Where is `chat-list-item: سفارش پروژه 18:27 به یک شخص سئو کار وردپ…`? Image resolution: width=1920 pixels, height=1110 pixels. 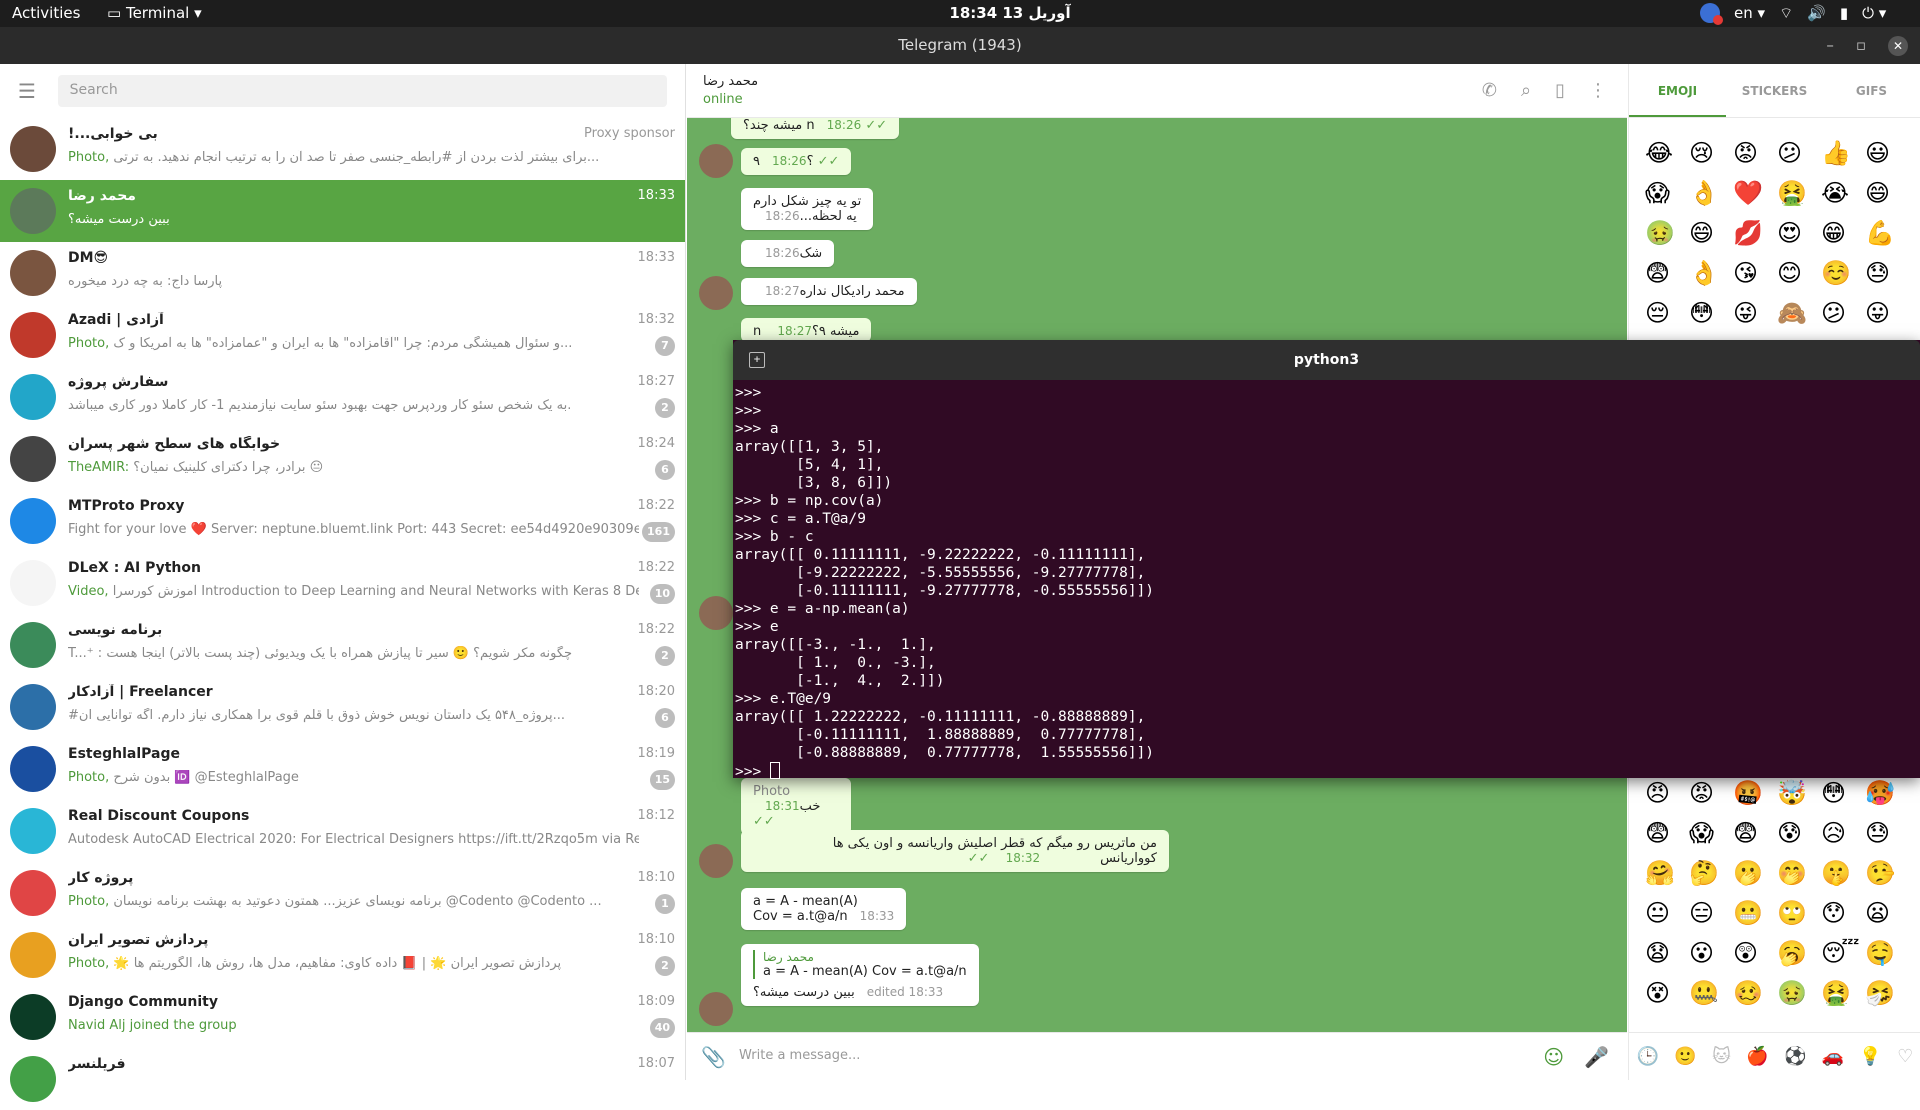
chat-list-item: سفارش پروژه 18:27 به یک شخص سئو کار وردپ… is located at coordinates (342, 397).